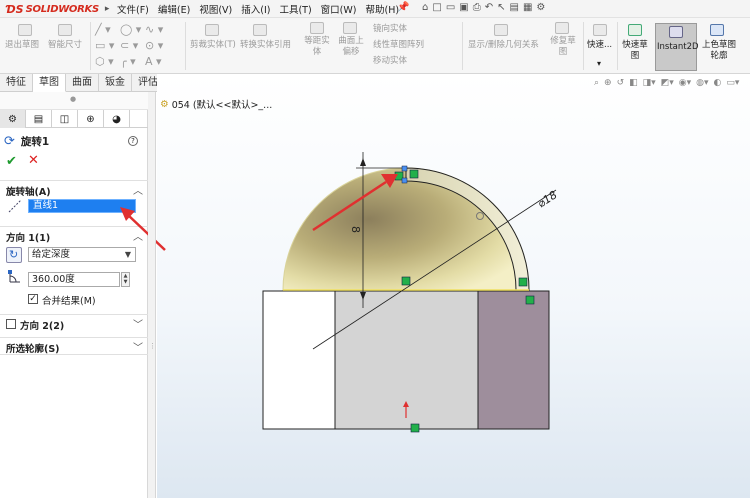  Describe the element at coordinates (685, 83) in the screenshot. I see `hide-show-icon: ◉▾` at that location.